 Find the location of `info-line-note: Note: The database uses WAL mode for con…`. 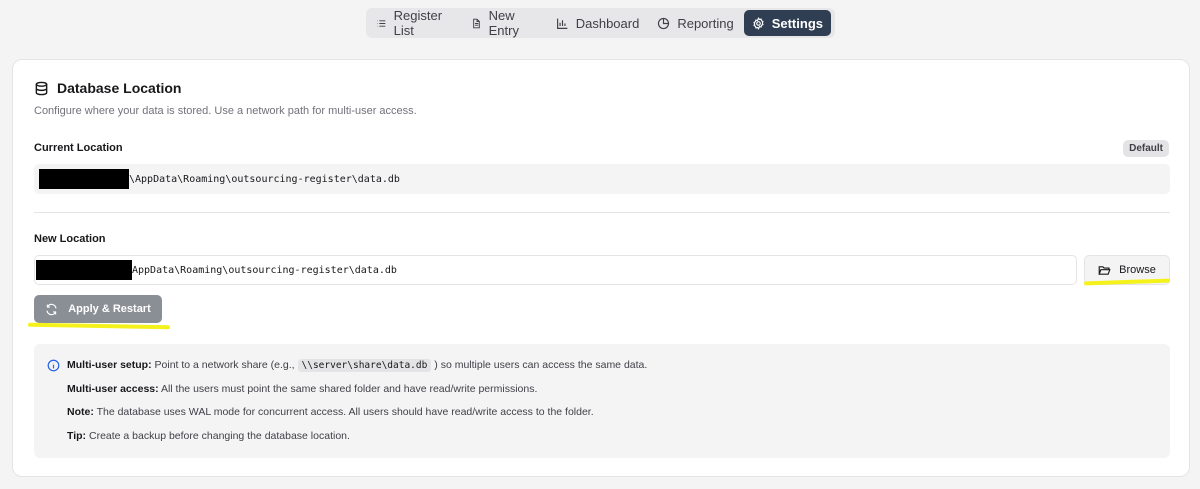

info-line-note: Note: The database uses WAL mode for con… is located at coordinates (330, 412).